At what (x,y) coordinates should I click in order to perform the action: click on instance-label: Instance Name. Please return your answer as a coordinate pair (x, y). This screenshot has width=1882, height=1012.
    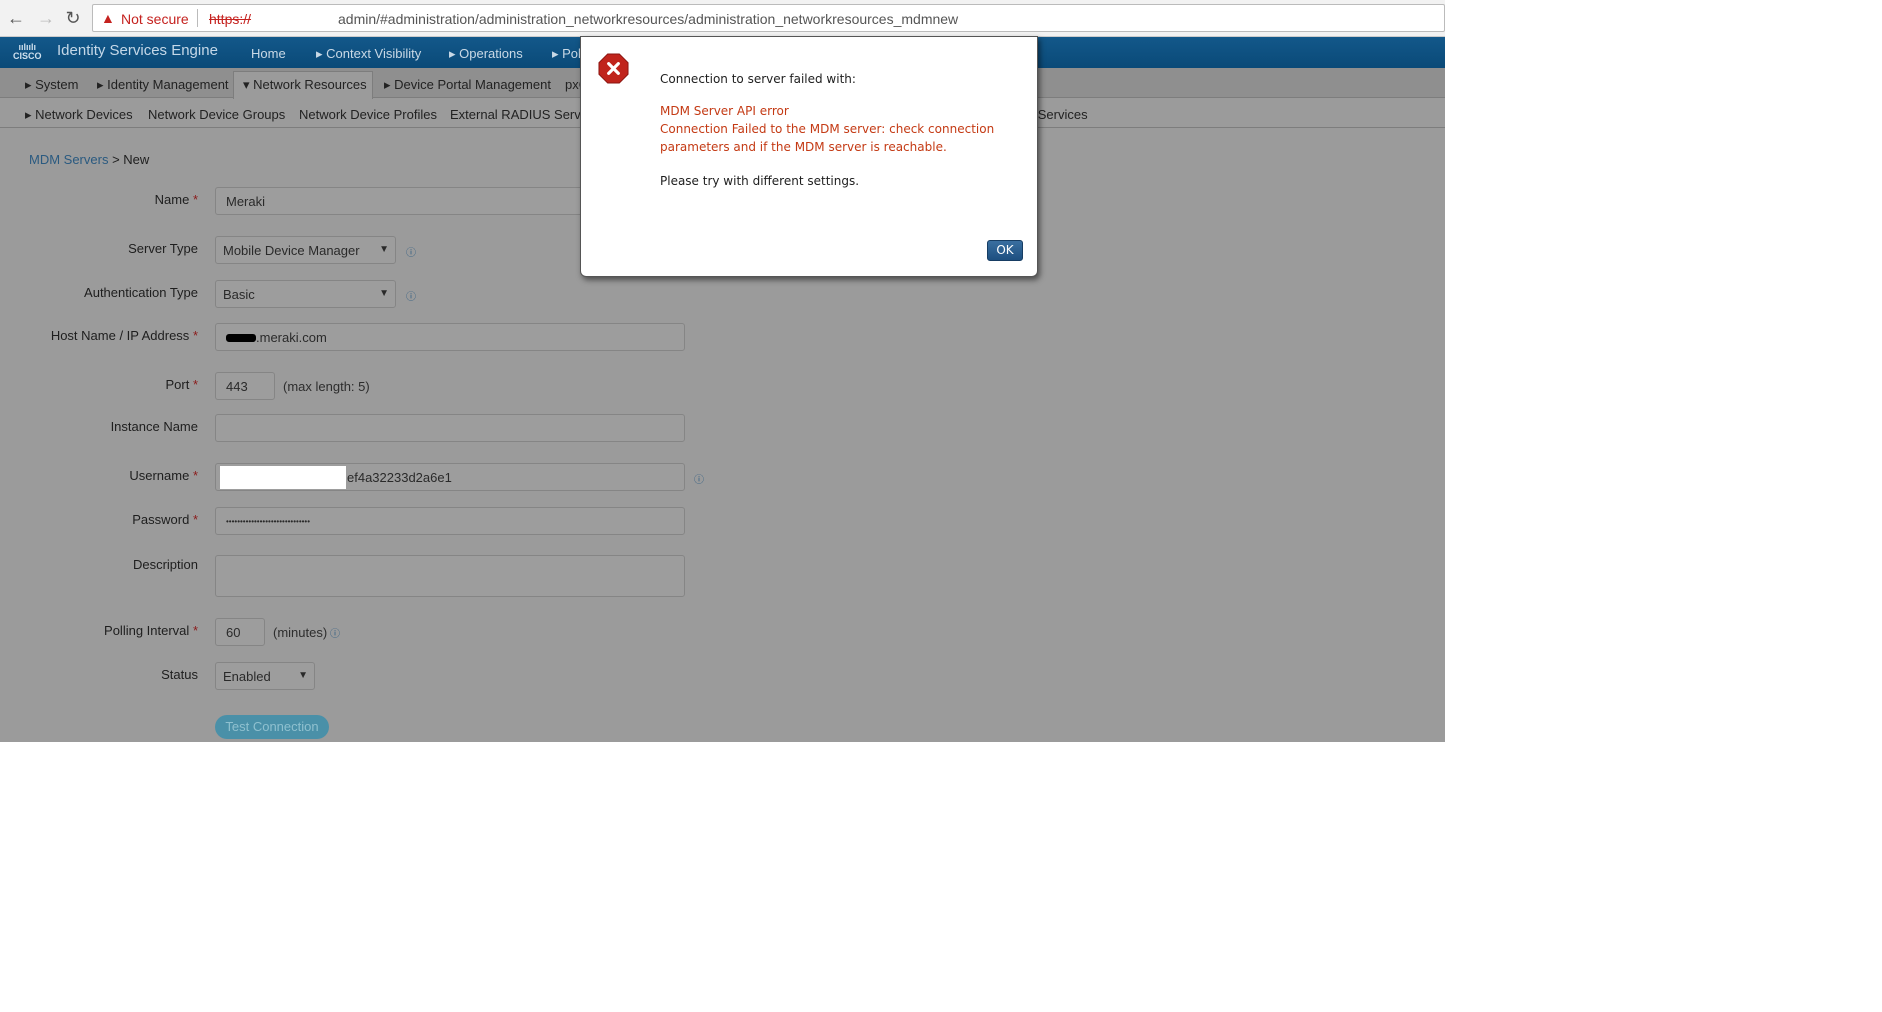
    Looking at the image, I should click on (154, 426).